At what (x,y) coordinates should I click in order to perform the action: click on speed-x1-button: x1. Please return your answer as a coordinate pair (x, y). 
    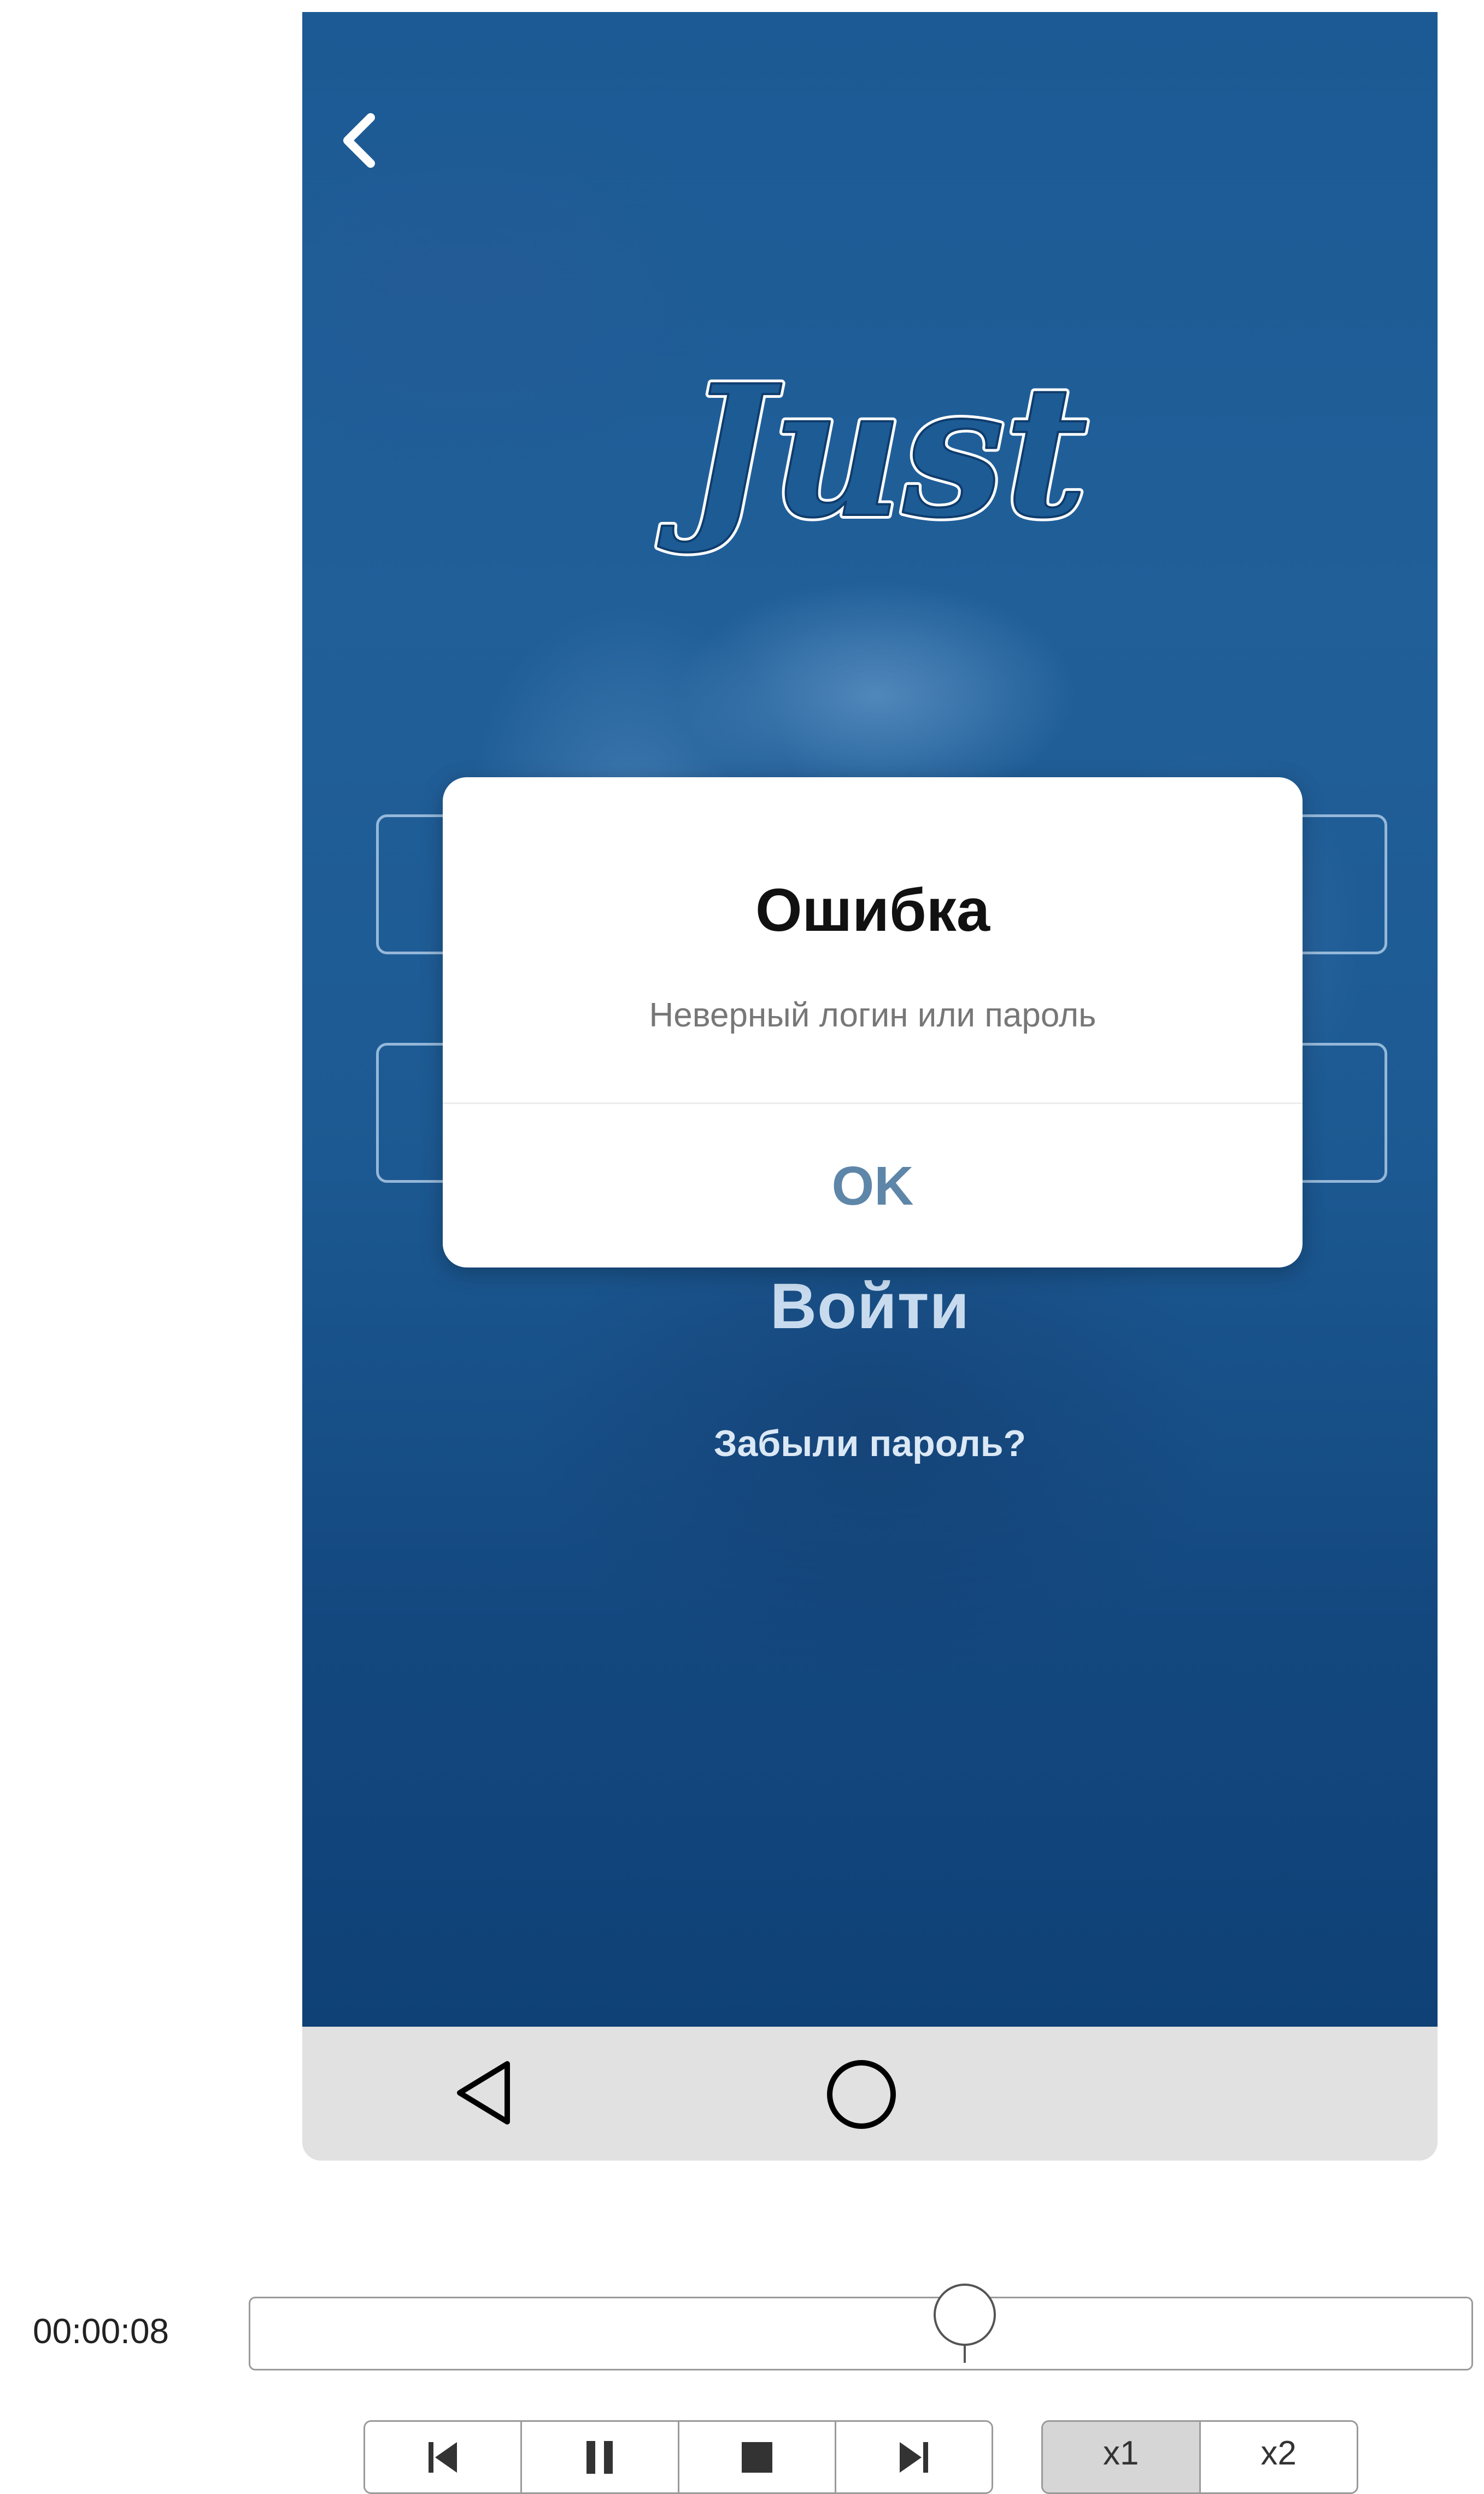
    Looking at the image, I should click on (1122, 2457).